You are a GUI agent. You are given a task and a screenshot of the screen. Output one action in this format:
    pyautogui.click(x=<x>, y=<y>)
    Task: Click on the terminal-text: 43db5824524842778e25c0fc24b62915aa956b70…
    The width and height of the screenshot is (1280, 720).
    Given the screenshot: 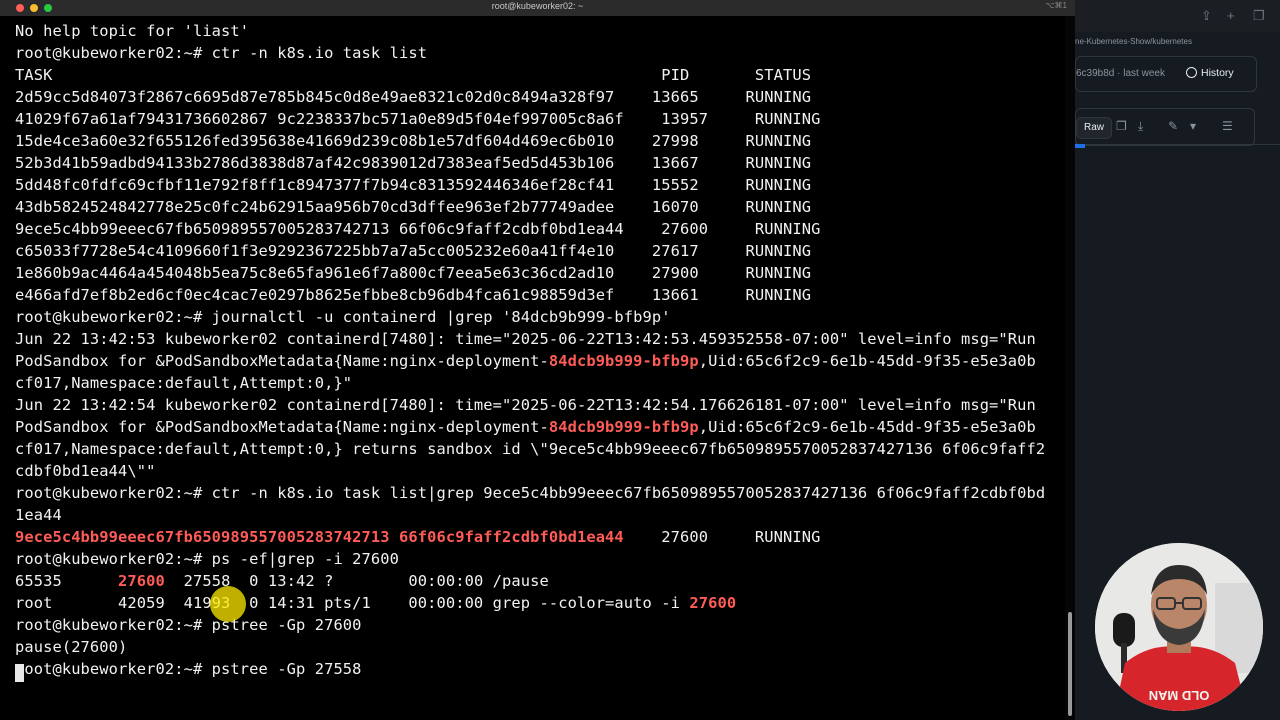 What is the action you would take?
    pyautogui.click(x=413, y=207)
    